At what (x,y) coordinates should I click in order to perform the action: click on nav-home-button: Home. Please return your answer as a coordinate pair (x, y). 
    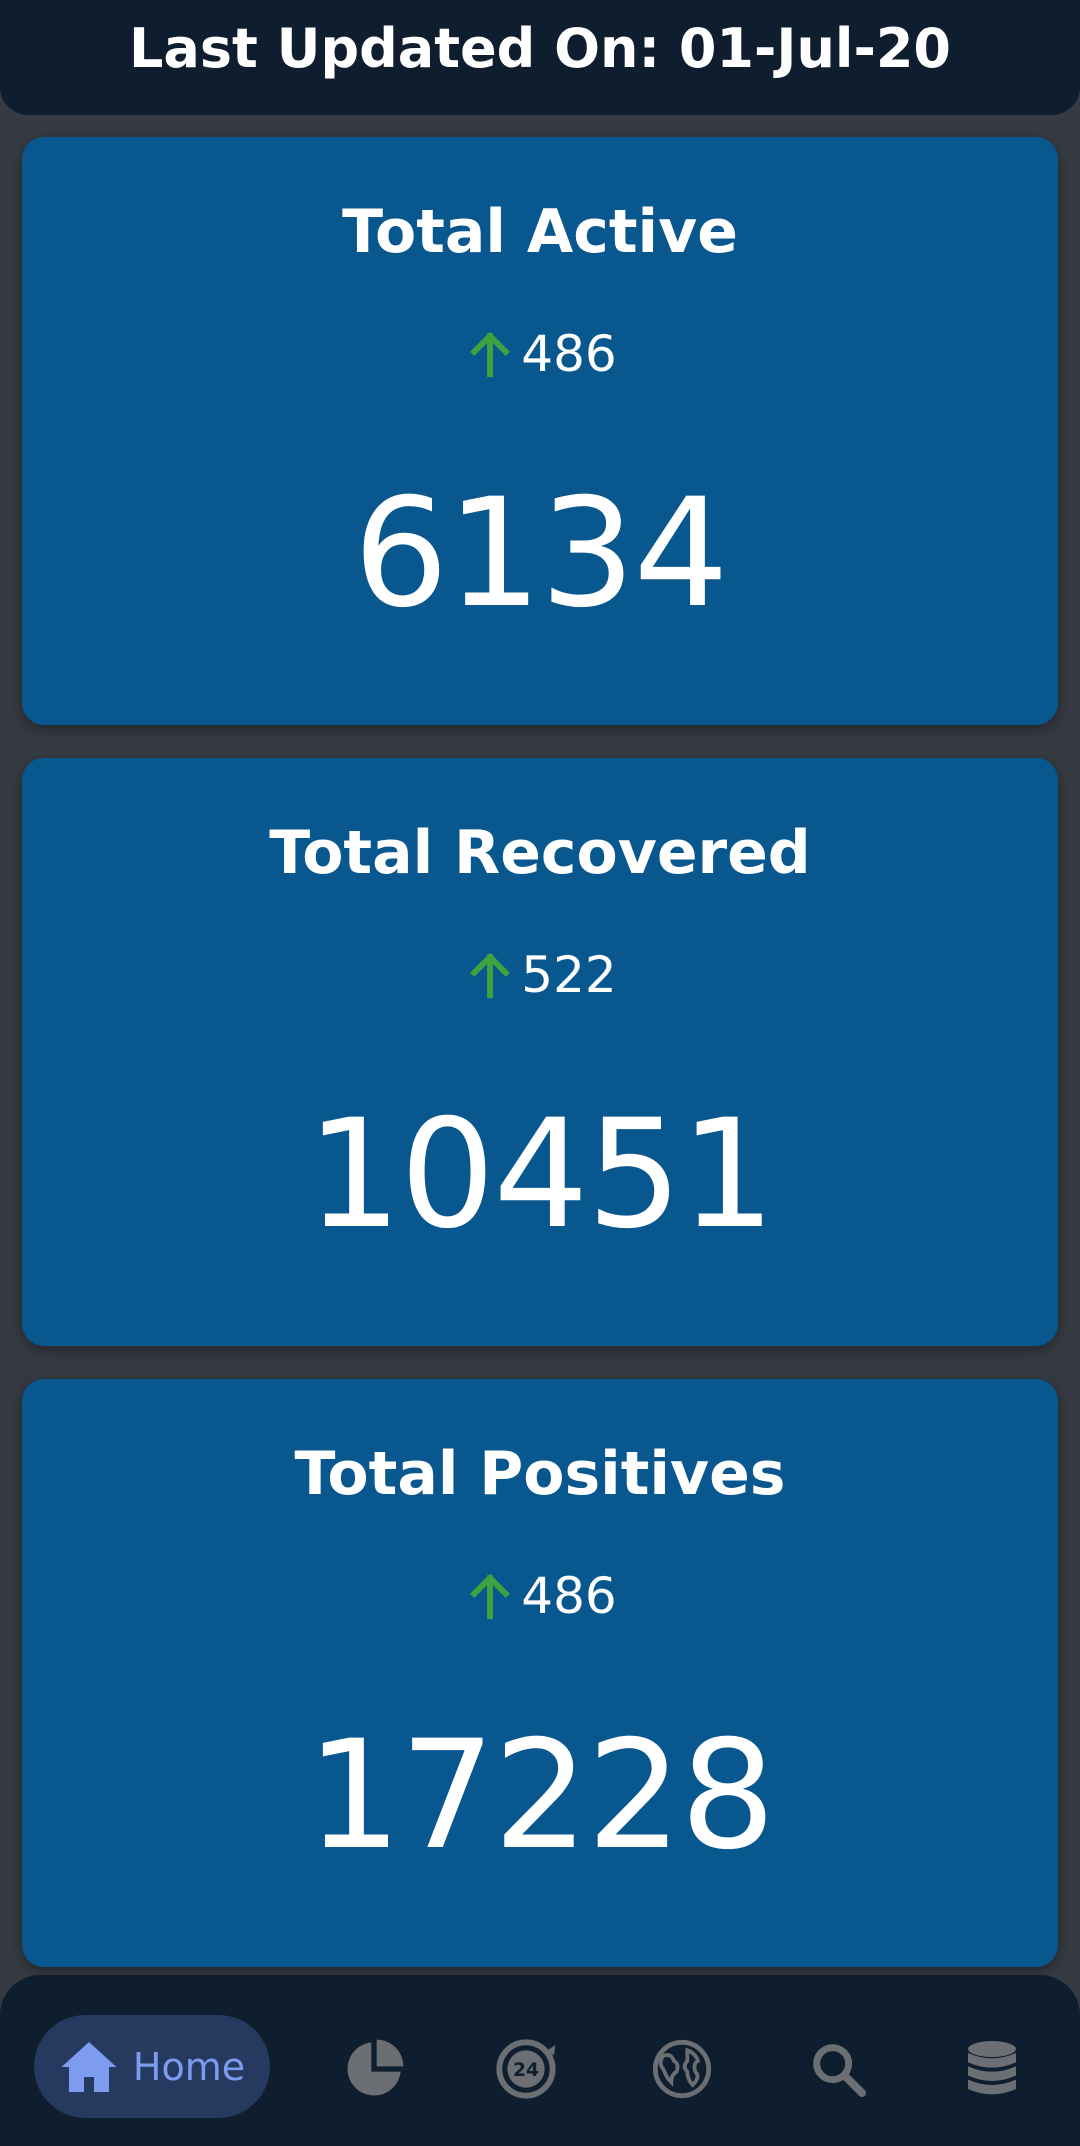
    Looking at the image, I should click on (152, 2066).